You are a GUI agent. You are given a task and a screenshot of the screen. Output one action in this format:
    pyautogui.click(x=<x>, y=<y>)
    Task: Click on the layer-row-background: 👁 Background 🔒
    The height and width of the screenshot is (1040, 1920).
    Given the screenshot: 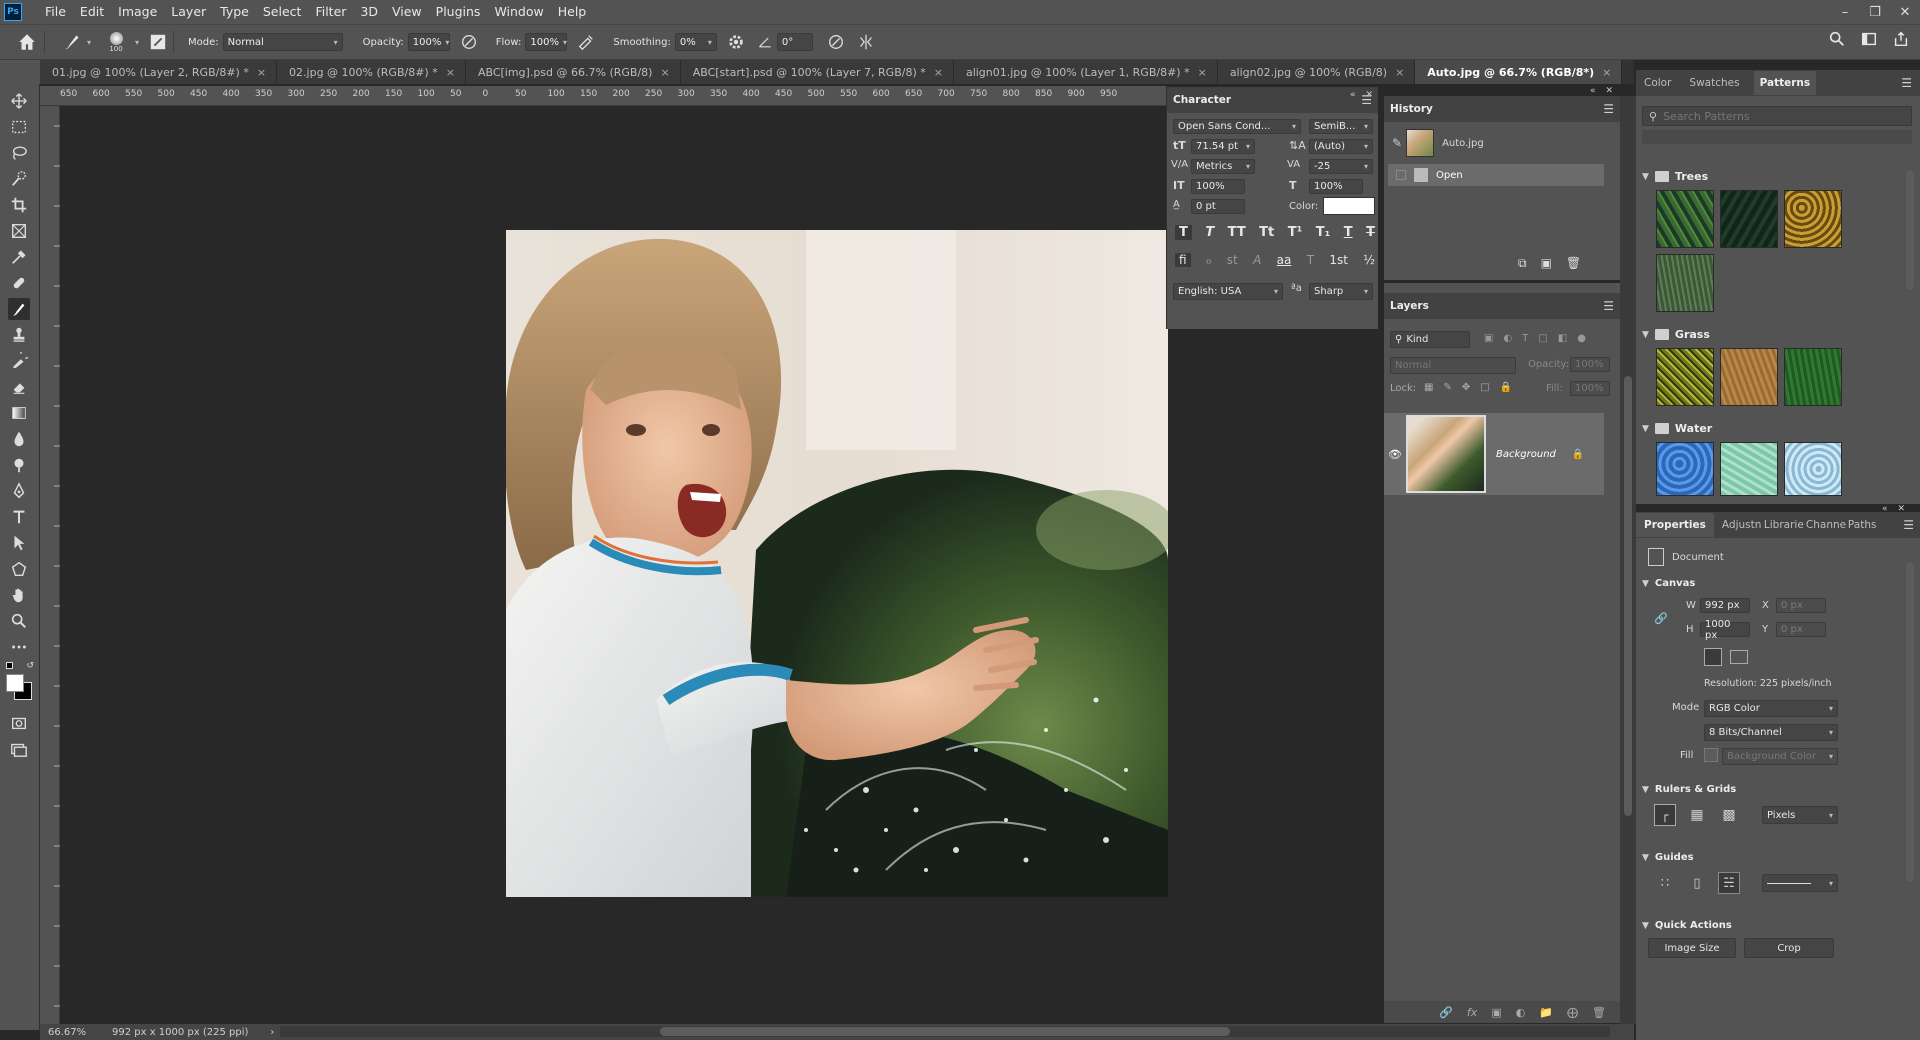 What is the action you would take?
    pyautogui.click(x=1494, y=454)
    